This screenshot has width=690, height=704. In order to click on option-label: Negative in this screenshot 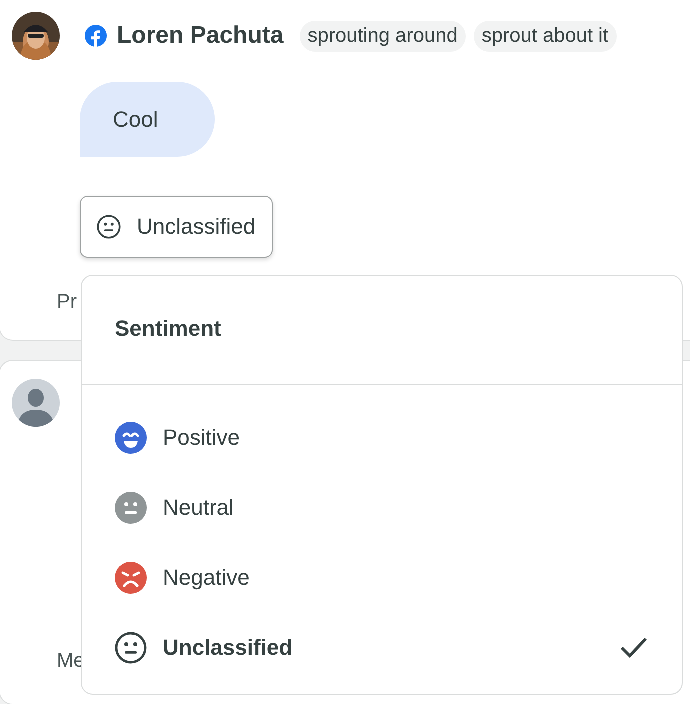, I will do `click(207, 578)`.